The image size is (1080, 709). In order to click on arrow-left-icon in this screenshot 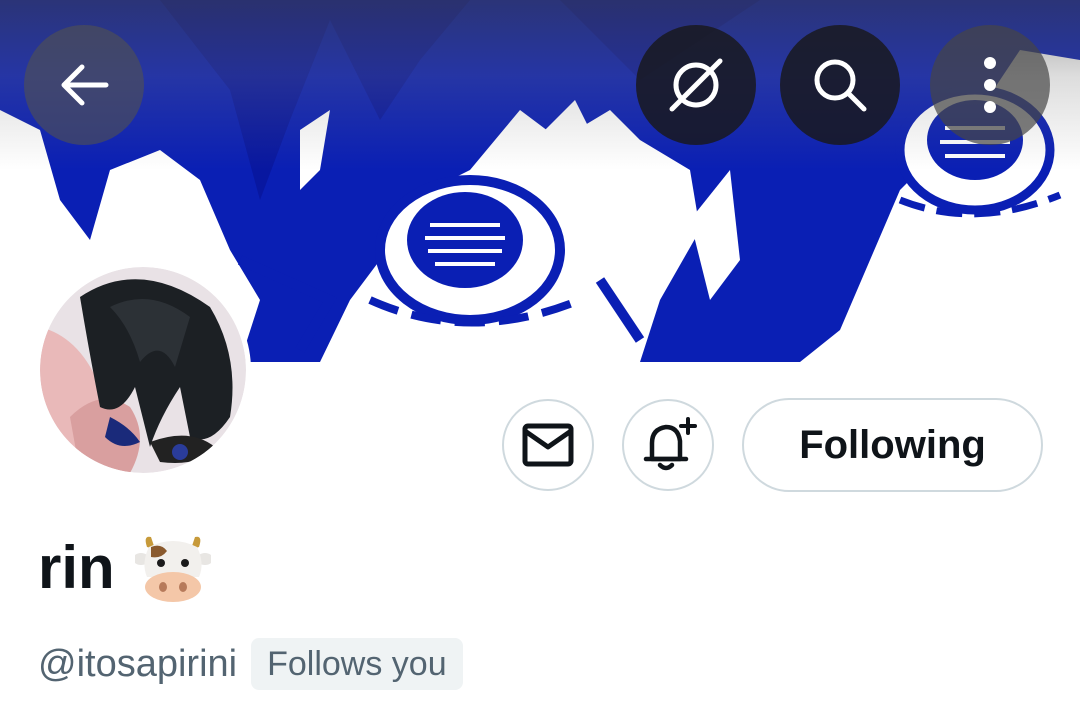, I will do `click(85, 85)`.